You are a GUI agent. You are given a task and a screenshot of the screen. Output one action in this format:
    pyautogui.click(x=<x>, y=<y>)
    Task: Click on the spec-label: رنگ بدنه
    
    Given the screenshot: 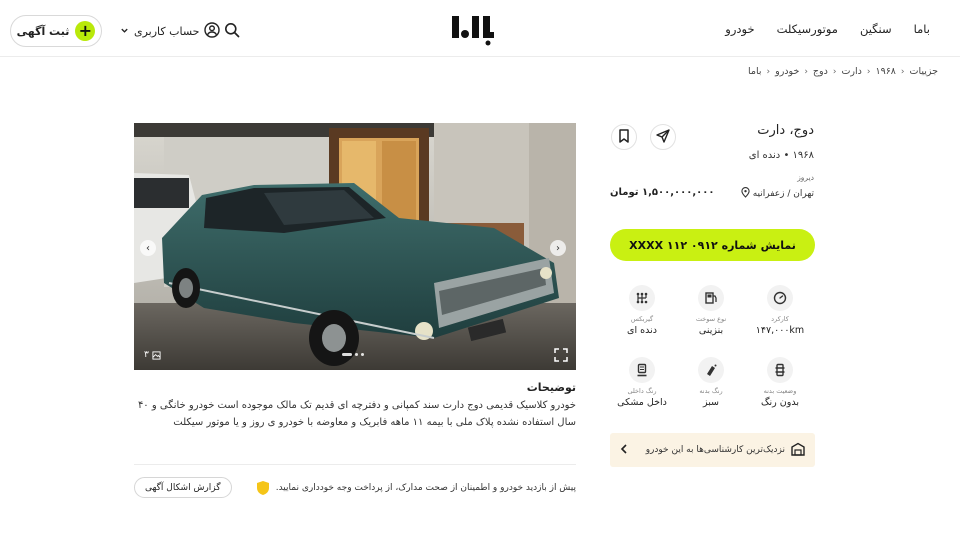 What is the action you would take?
    pyautogui.click(x=711, y=391)
    